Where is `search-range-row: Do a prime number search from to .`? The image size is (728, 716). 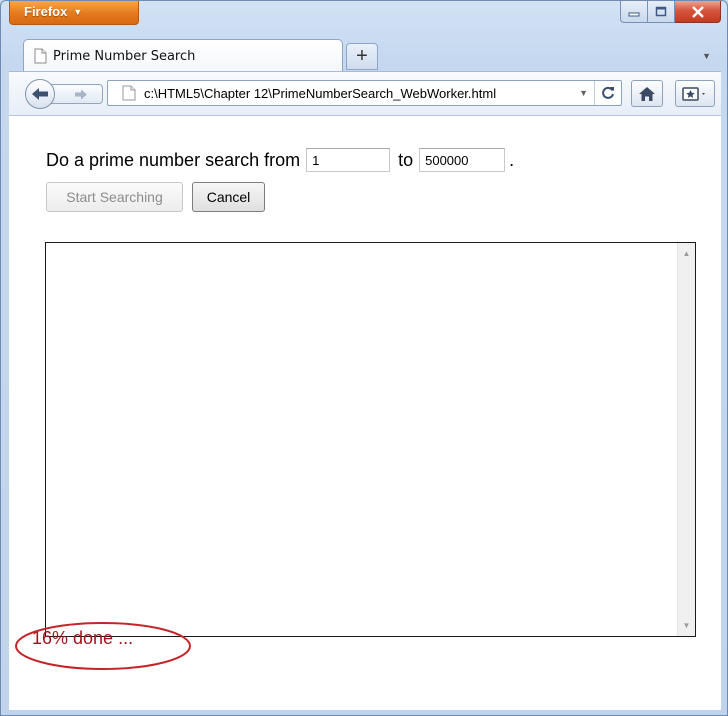
search-range-row: Do a prime number search from to . is located at coordinates (280, 160).